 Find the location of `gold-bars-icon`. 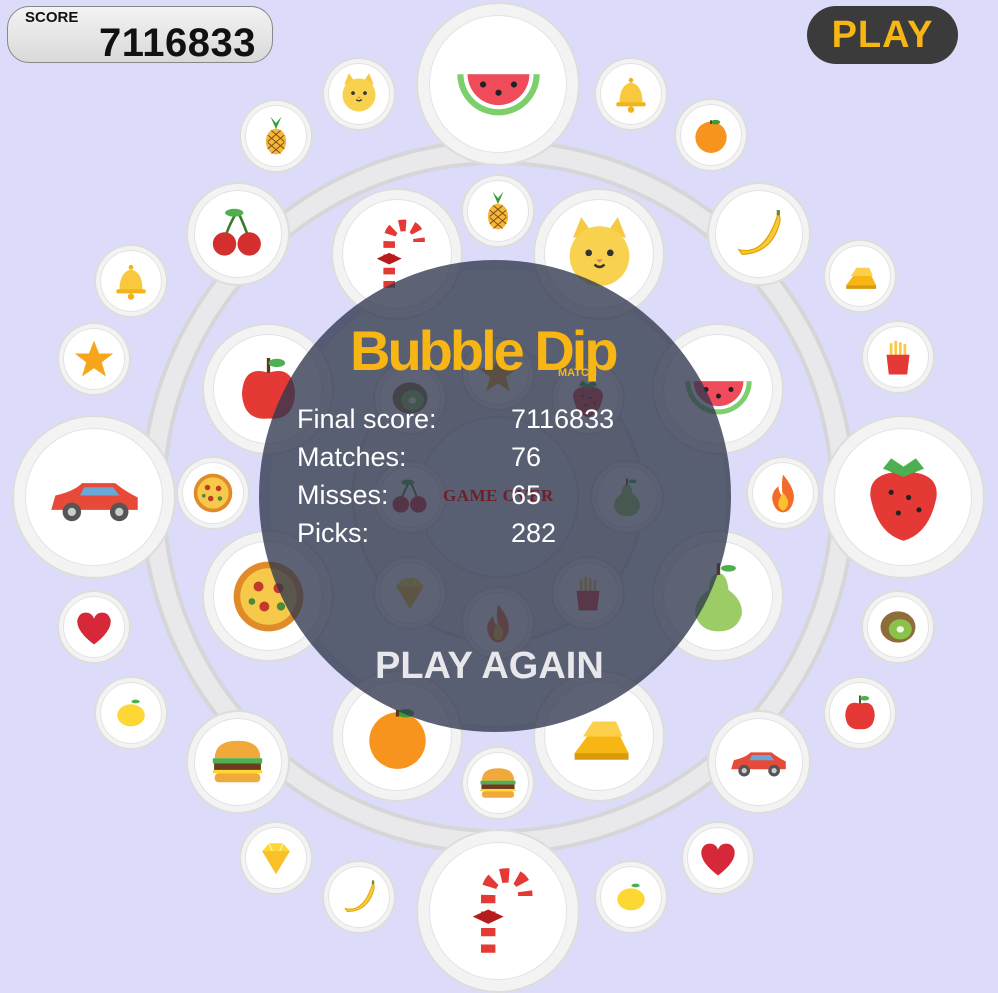

gold-bars-icon is located at coordinates (860, 276).